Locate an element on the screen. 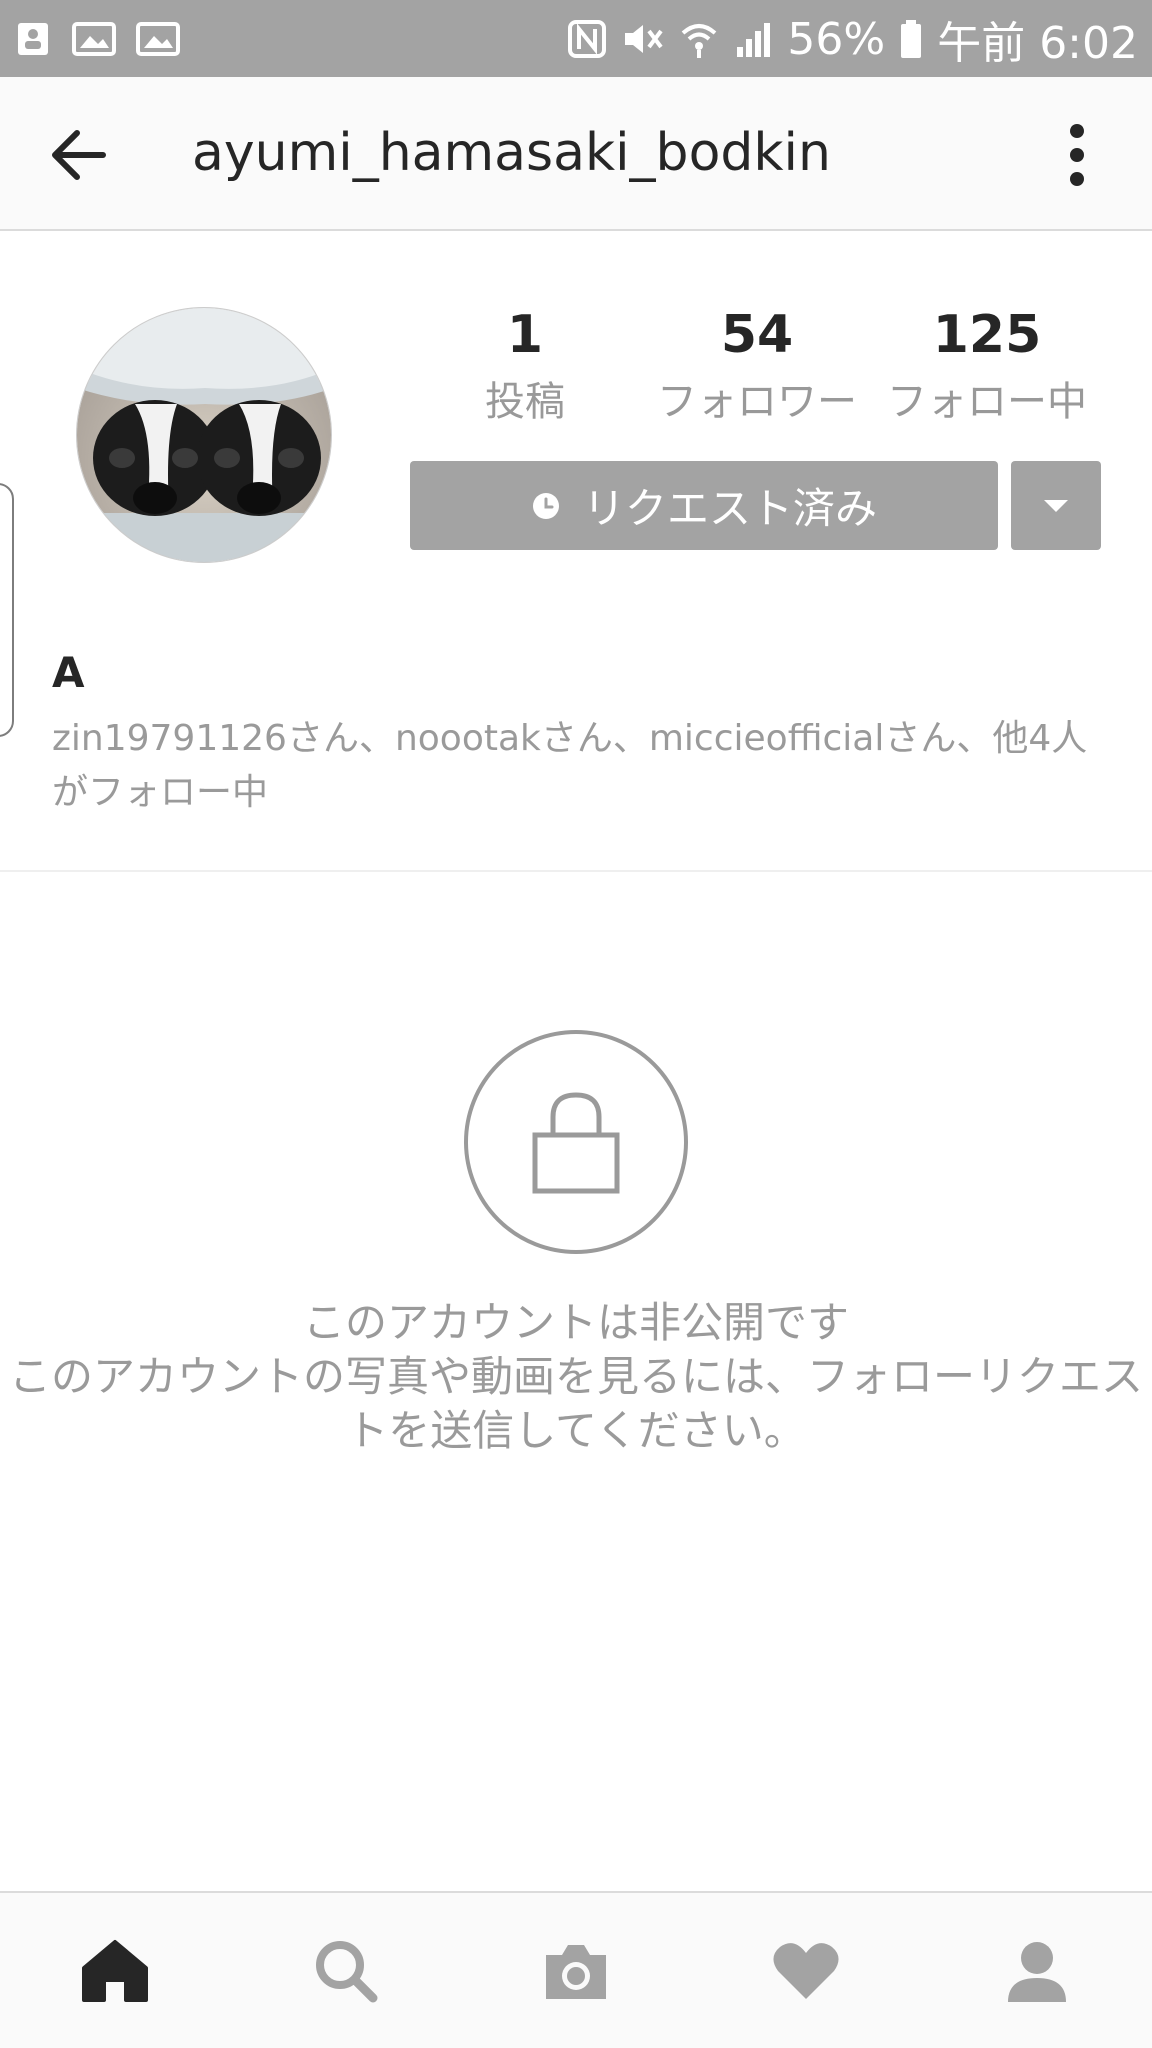 The height and width of the screenshot is (2048, 1152). stat-posts: 1 投稿 is located at coordinates (525, 365).